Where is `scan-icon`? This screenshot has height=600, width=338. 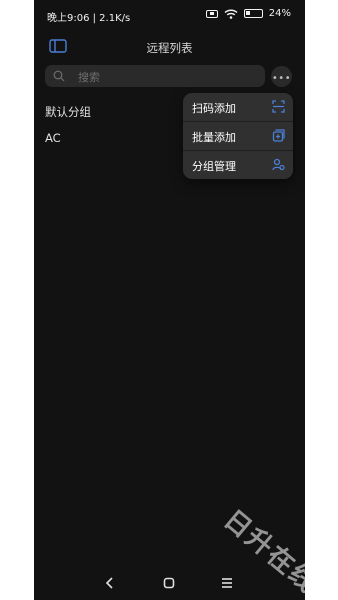
scan-icon is located at coordinates (278, 106).